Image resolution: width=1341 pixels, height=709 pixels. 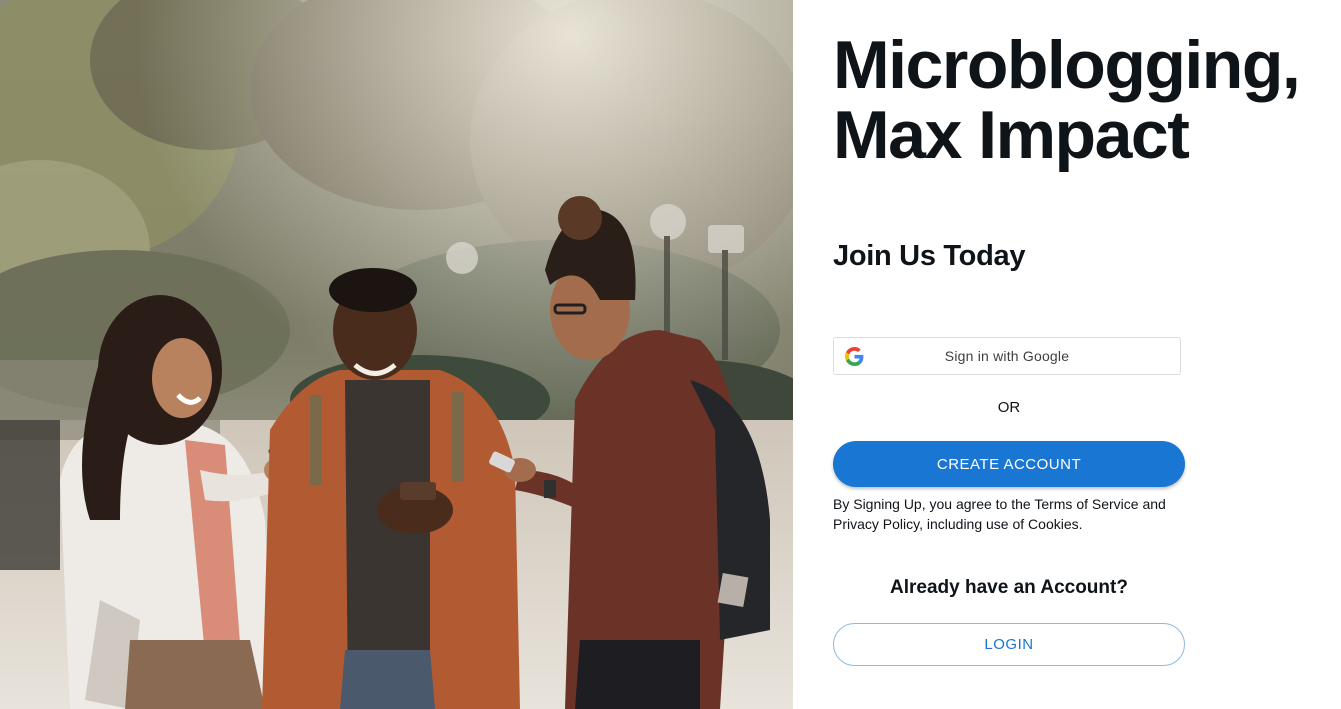 What do you see at coordinates (929, 256) in the screenshot?
I see `join-title: Join Us Today` at bounding box center [929, 256].